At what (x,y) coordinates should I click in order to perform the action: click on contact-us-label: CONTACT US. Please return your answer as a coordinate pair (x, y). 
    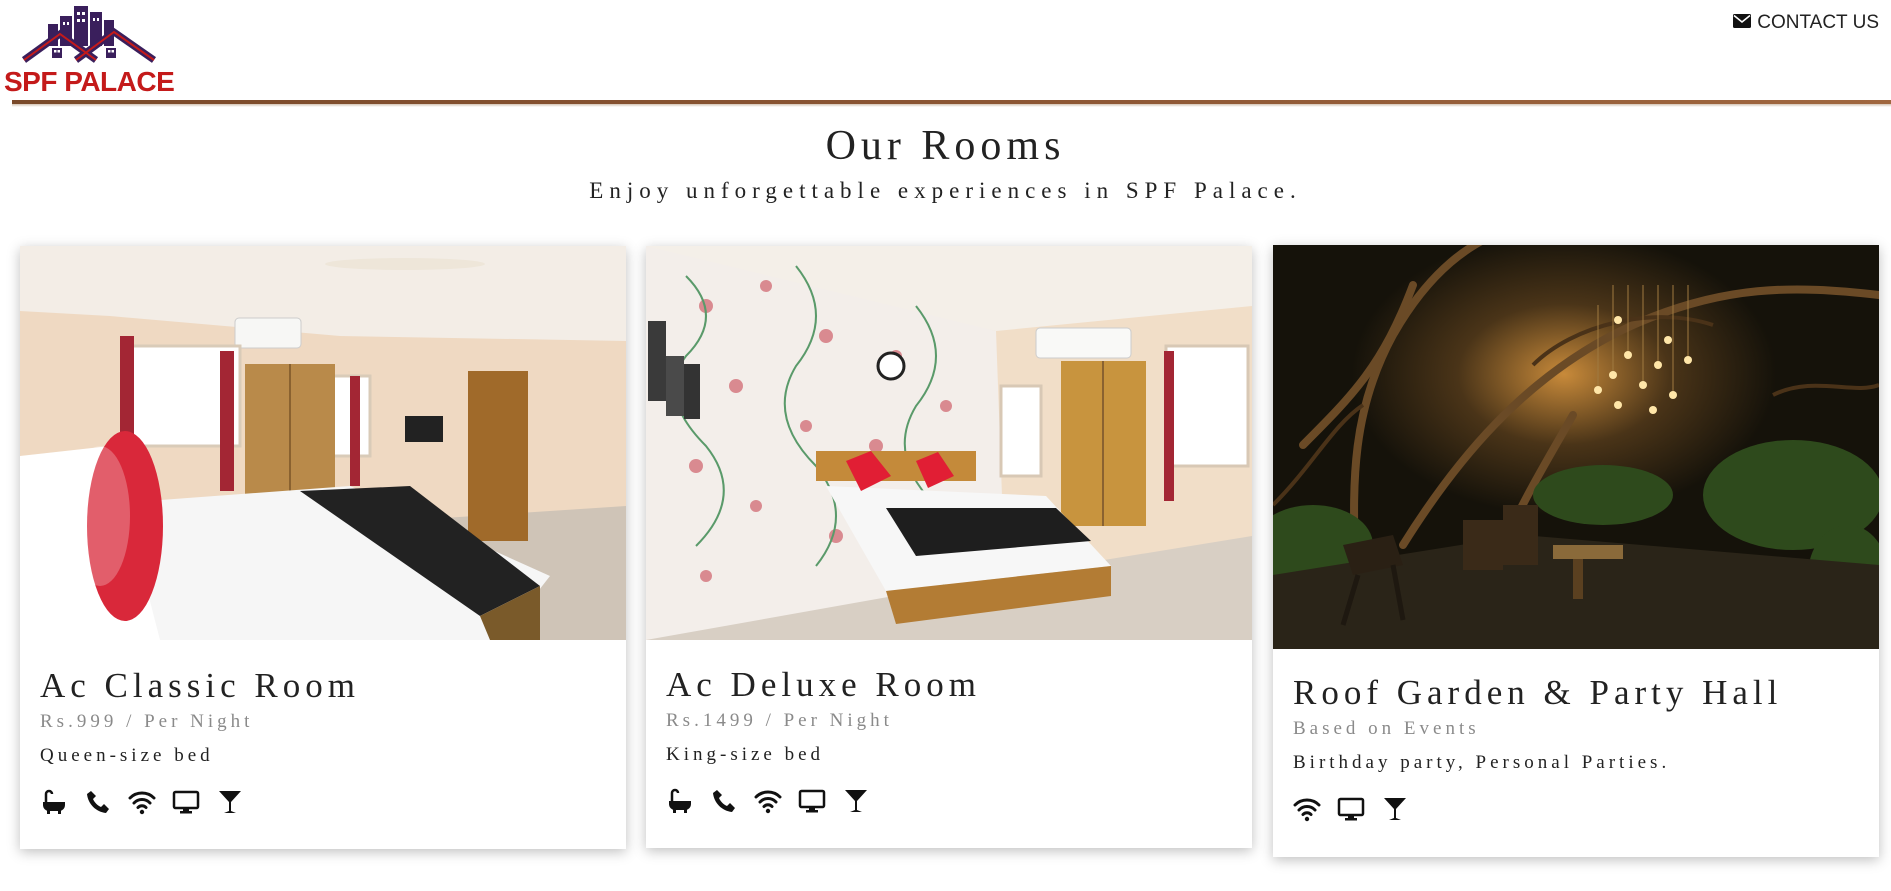
    Looking at the image, I should click on (1818, 22).